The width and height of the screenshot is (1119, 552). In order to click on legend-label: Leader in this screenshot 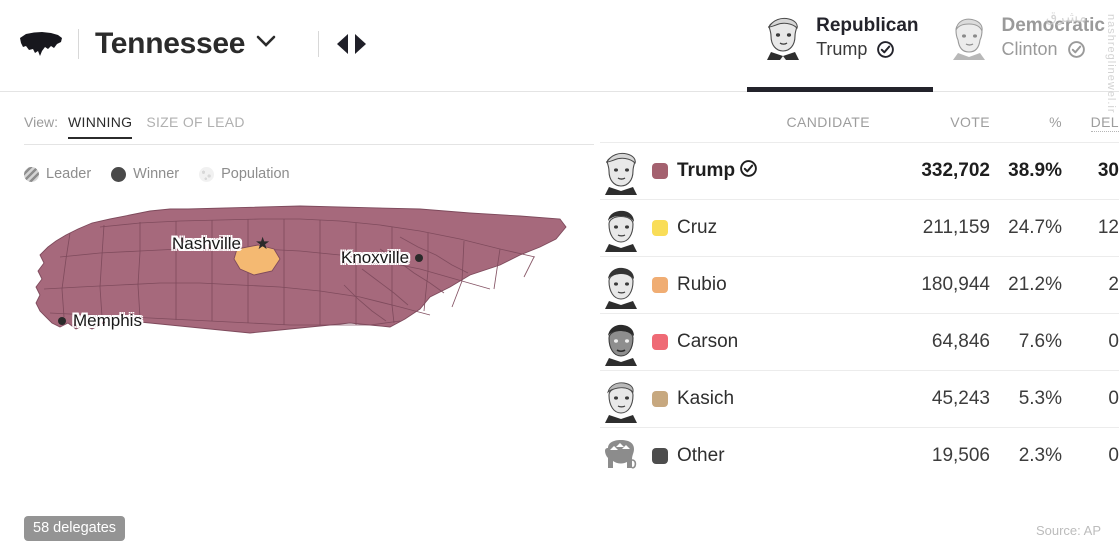, I will do `click(69, 174)`.